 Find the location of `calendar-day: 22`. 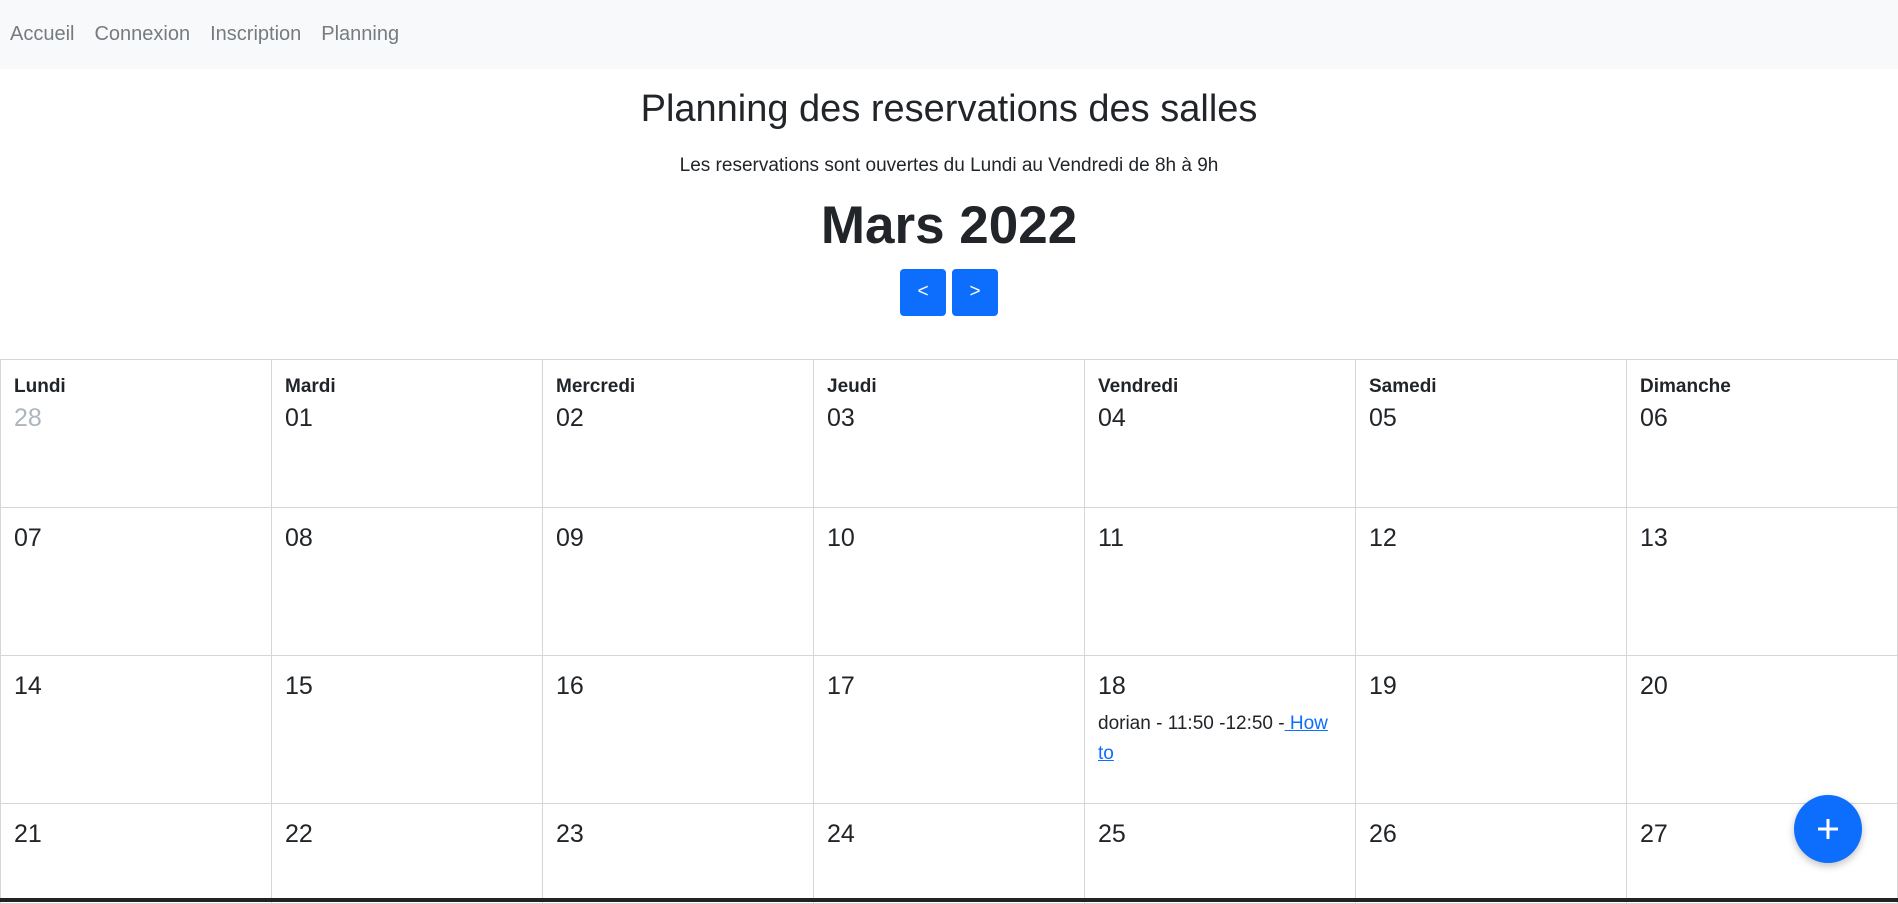

calendar-day: 22 is located at coordinates (407, 853).